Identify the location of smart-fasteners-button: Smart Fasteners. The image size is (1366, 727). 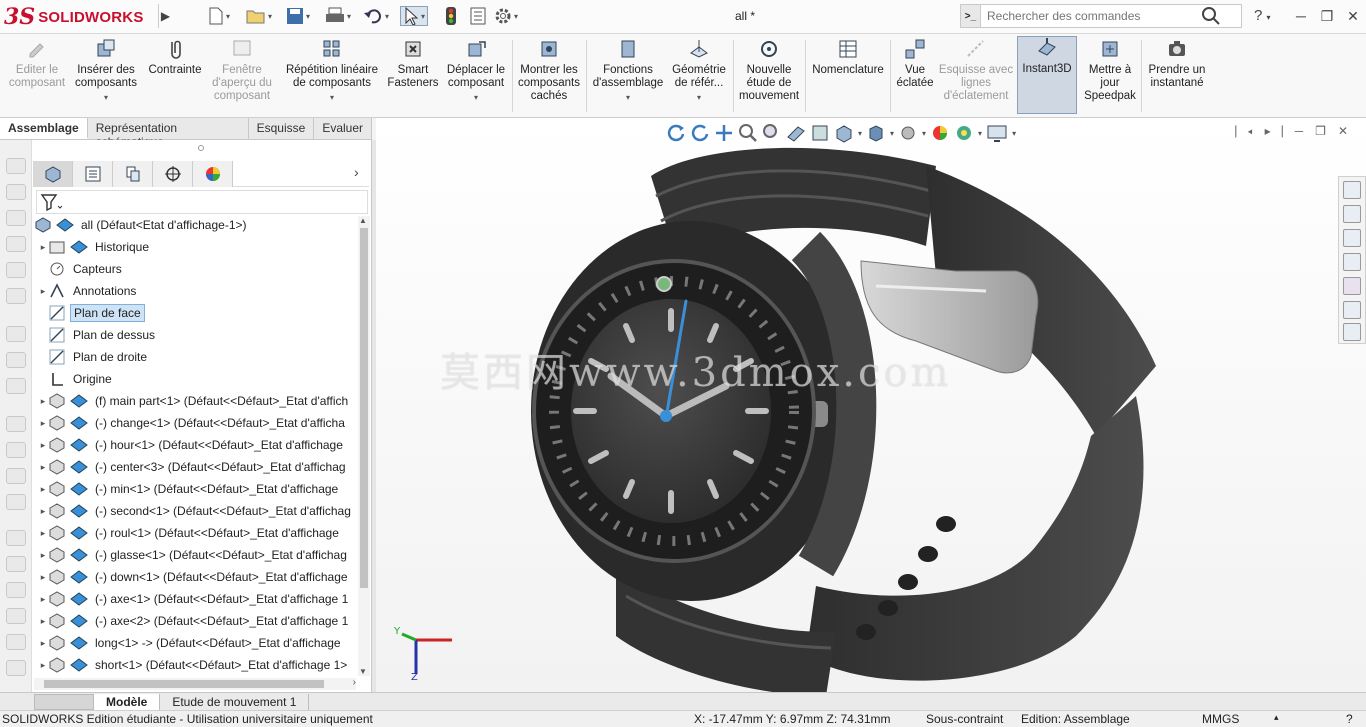
(413, 64).